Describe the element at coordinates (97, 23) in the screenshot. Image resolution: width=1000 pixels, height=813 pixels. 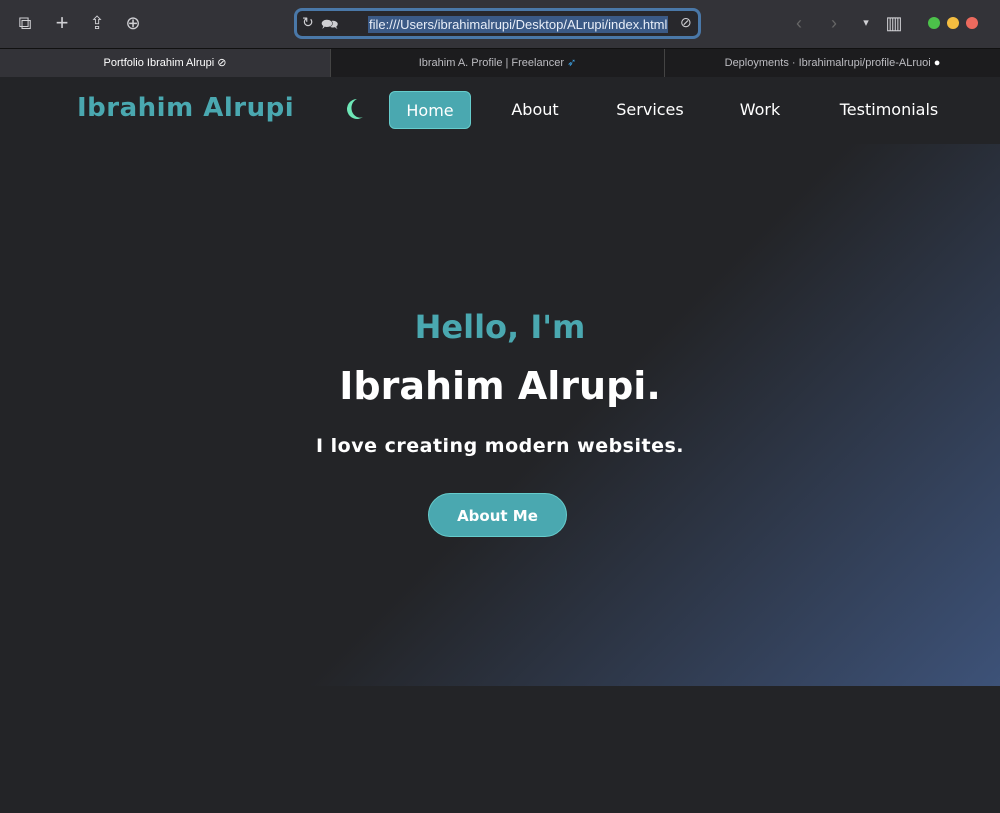
I see `share-icon: ⇪` at that location.